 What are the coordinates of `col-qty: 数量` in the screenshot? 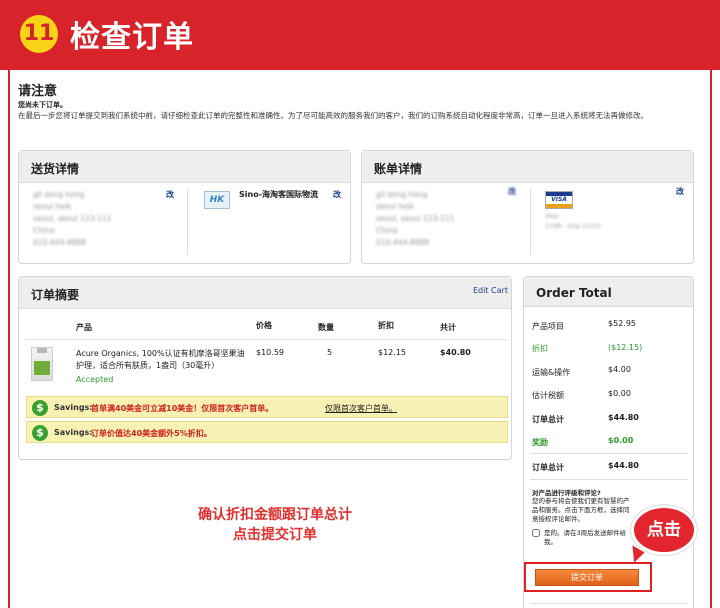 It's located at (326, 327).